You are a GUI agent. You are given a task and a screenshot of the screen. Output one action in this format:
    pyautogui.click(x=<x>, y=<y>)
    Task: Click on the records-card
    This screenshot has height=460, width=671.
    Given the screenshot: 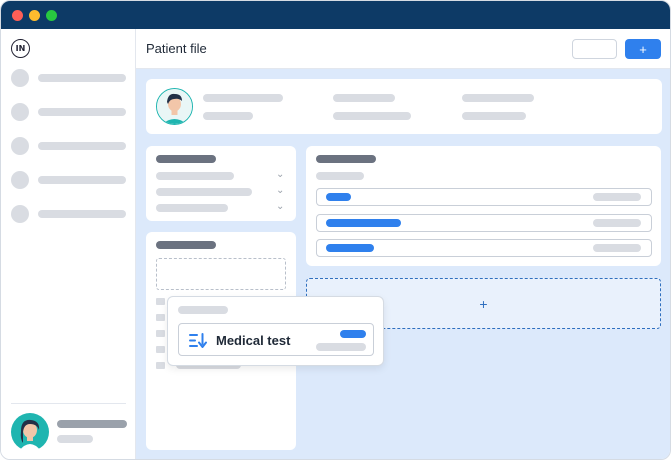 What is the action you would take?
    pyautogui.click(x=483, y=206)
    